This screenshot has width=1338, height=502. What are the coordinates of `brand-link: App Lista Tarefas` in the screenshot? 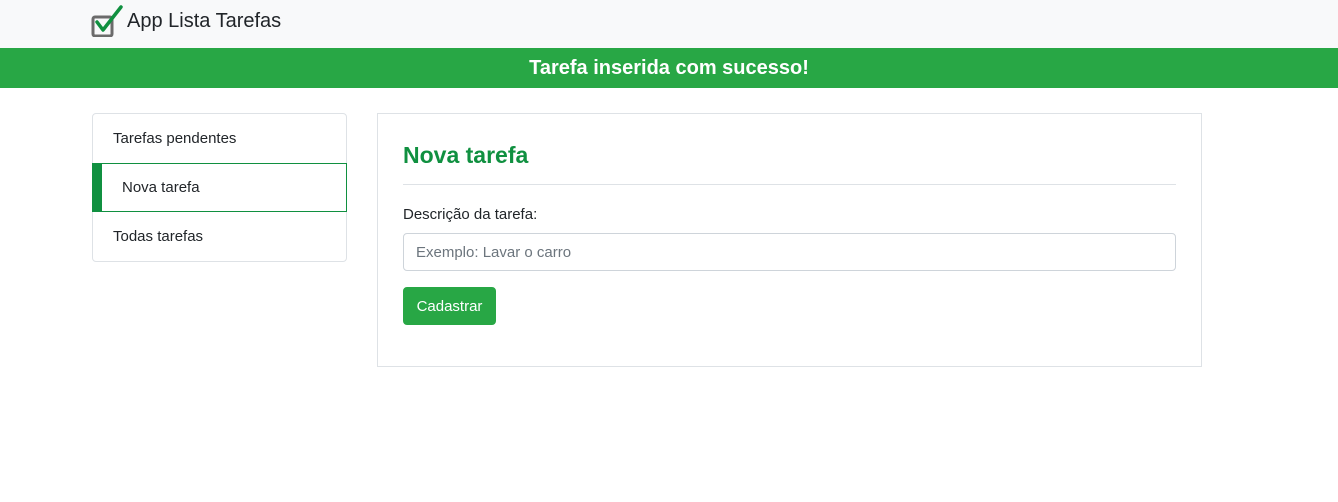 It's located at (186, 21).